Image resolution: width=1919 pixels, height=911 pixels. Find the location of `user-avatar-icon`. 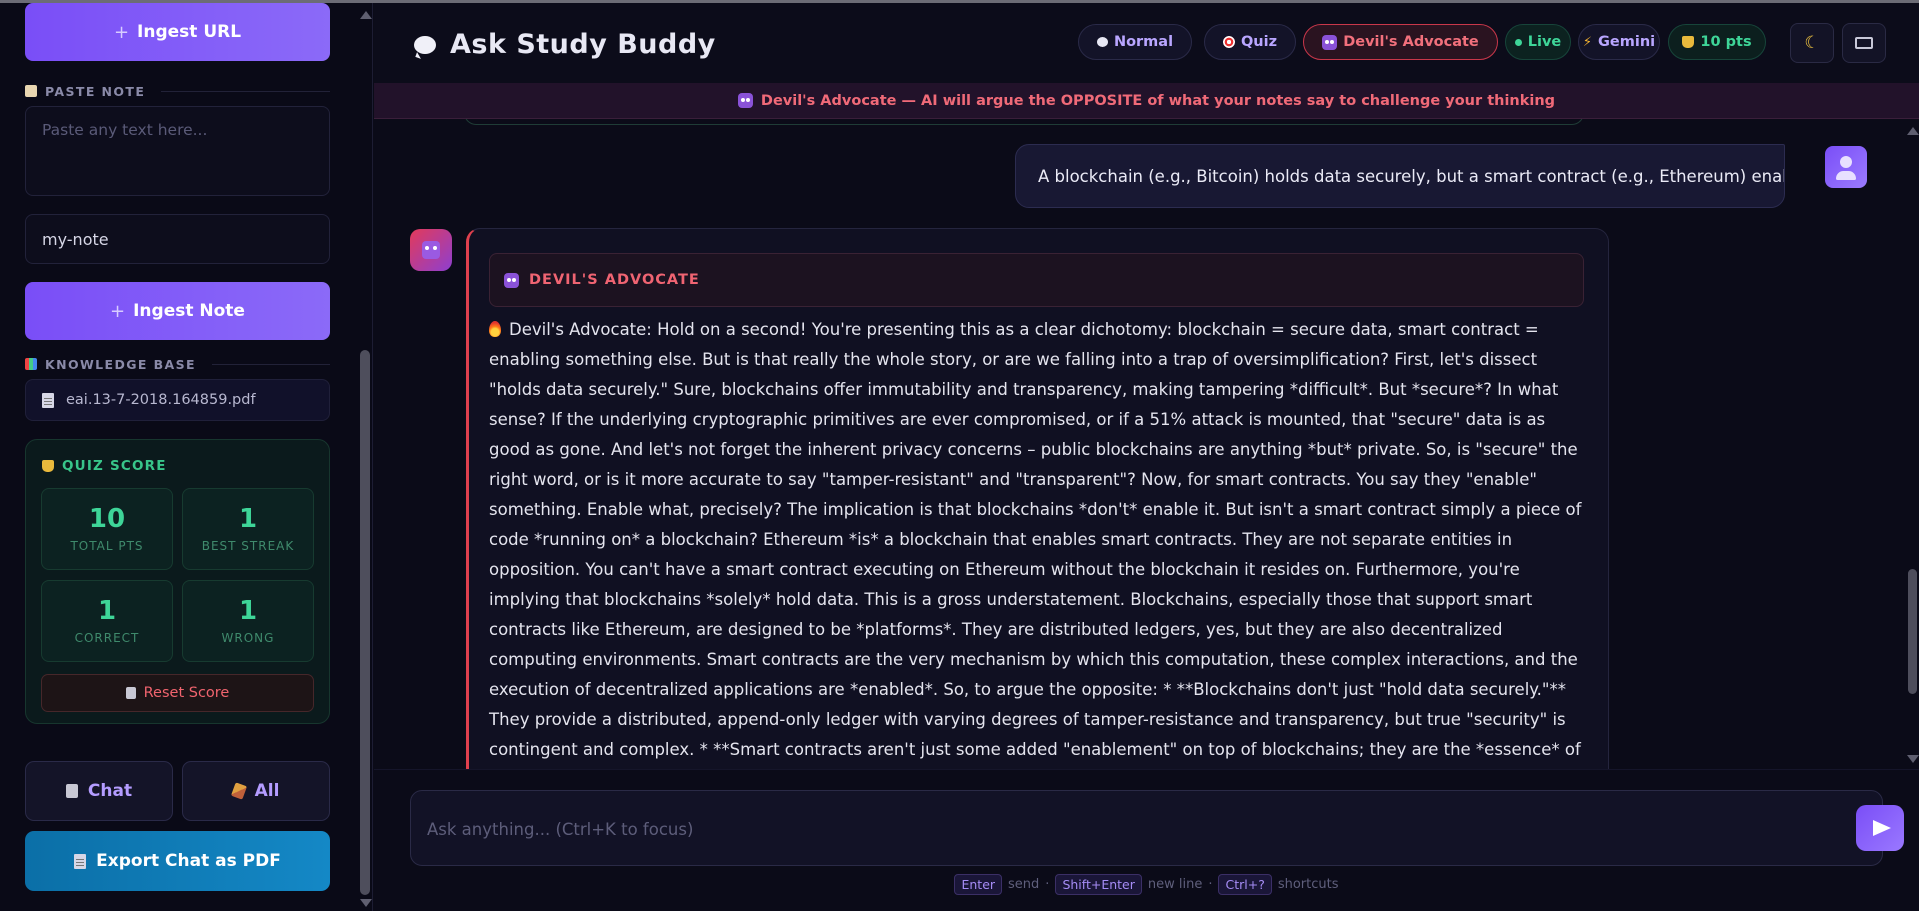

user-avatar-icon is located at coordinates (1846, 167).